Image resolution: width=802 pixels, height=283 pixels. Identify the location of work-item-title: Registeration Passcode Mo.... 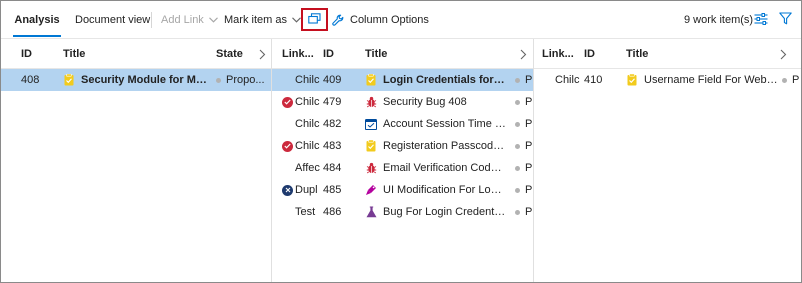
(436, 146).